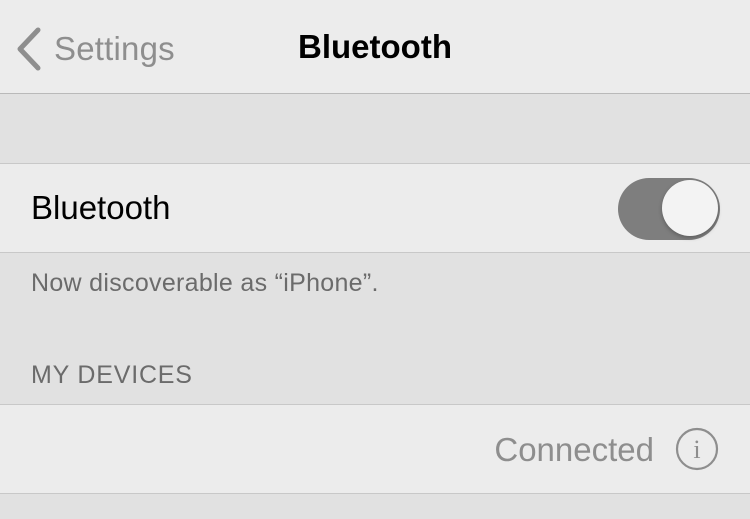 The height and width of the screenshot is (519, 750). Describe the element at coordinates (574, 449) in the screenshot. I see `device-connection-status: Connected` at that location.